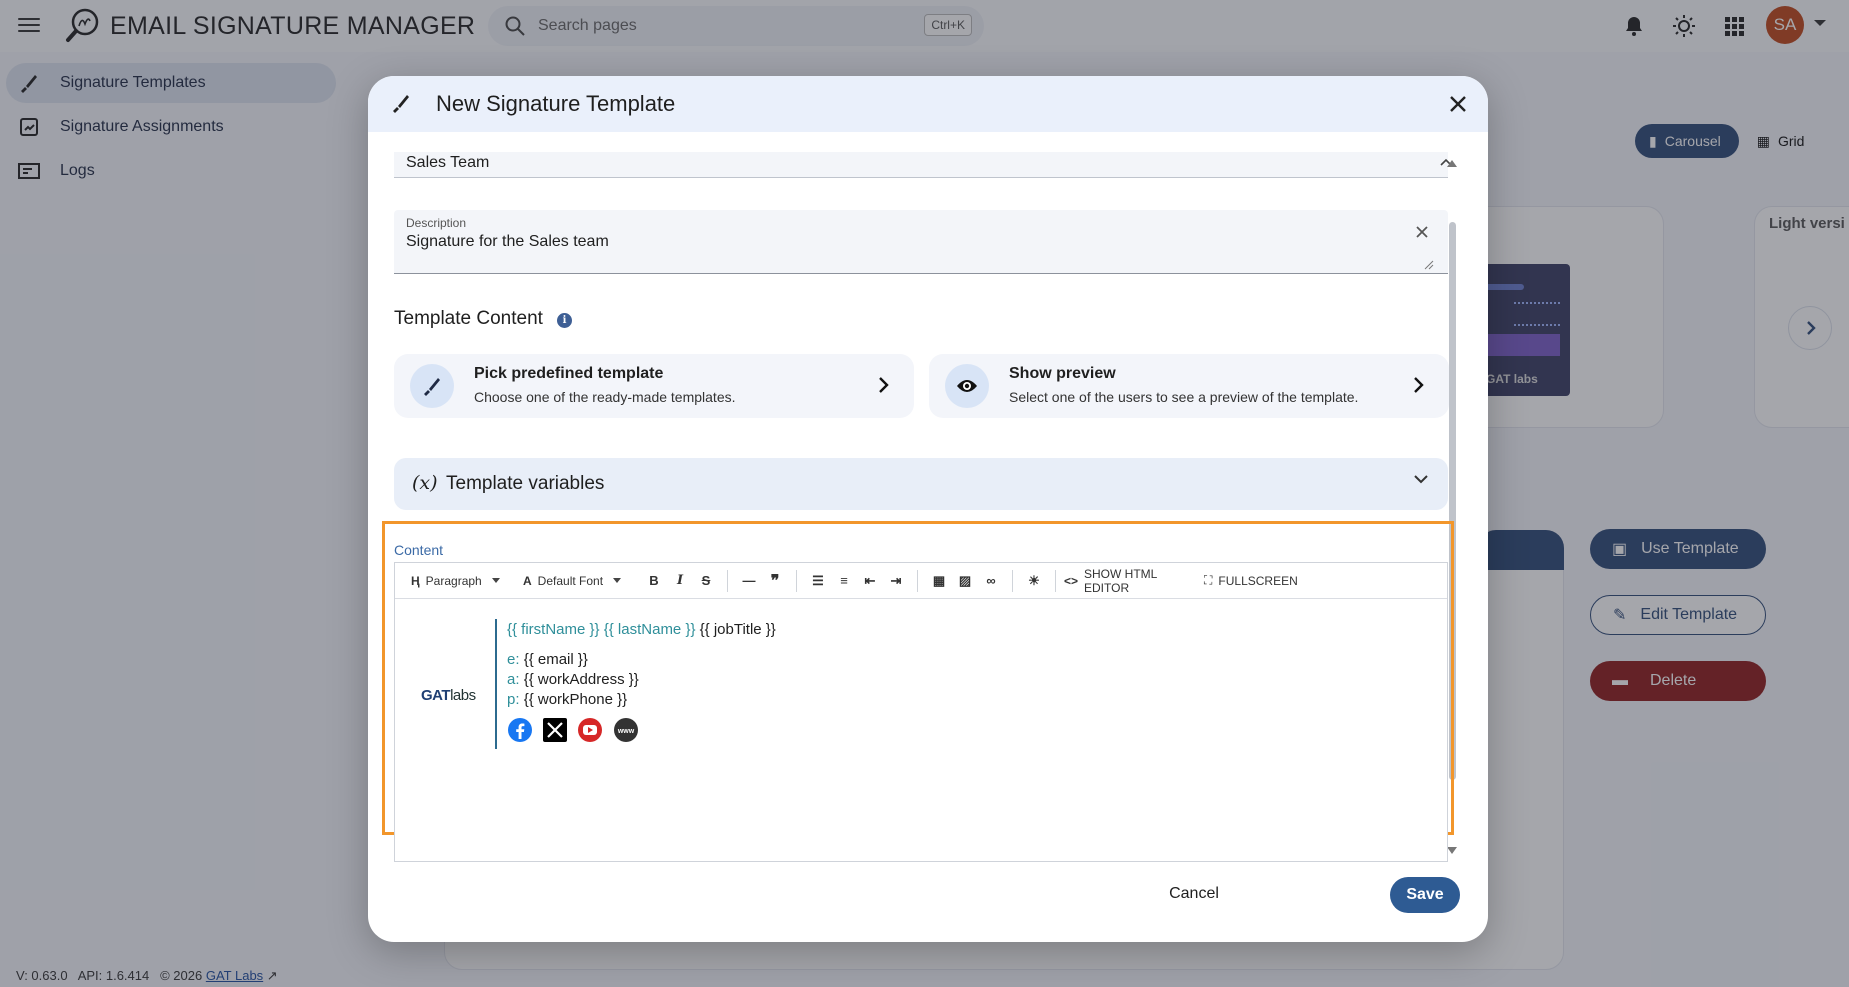 Image resolution: width=1849 pixels, height=987 pixels. What do you see at coordinates (1452, 850) in the screenshot?
I see `scroll-down-arrow` at bounding box center [1452, 850].